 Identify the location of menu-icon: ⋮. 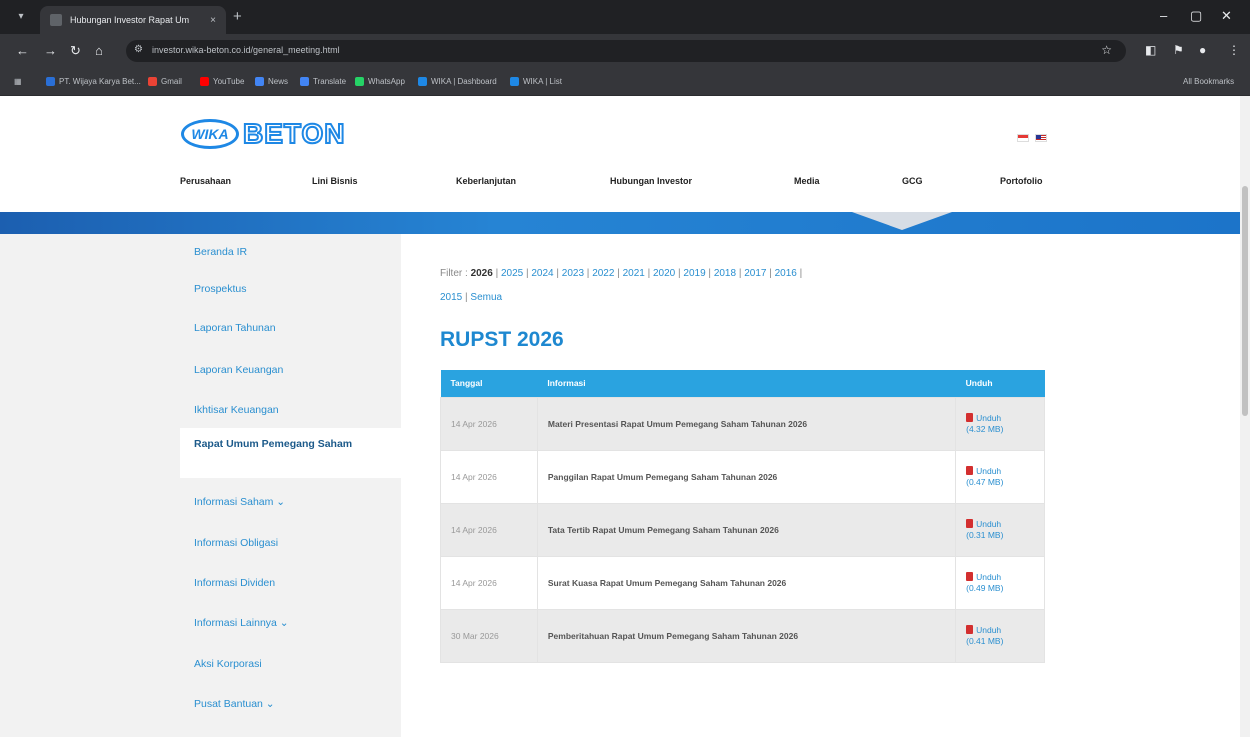
(1234, 50).